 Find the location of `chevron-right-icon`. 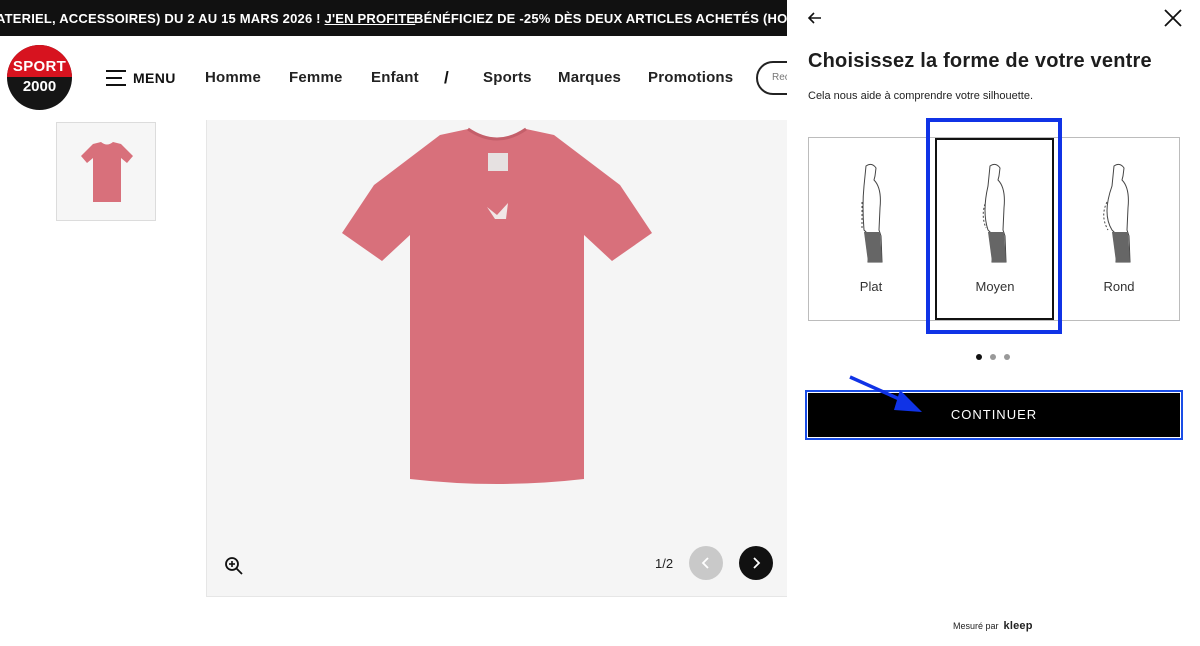

chevron-right-icon is located at coordinates (757, 563).